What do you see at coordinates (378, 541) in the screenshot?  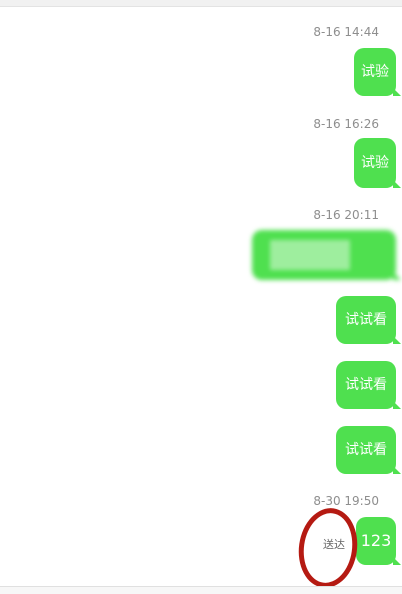 I see `message-bubble: 123` at bounding box center [378, 541].